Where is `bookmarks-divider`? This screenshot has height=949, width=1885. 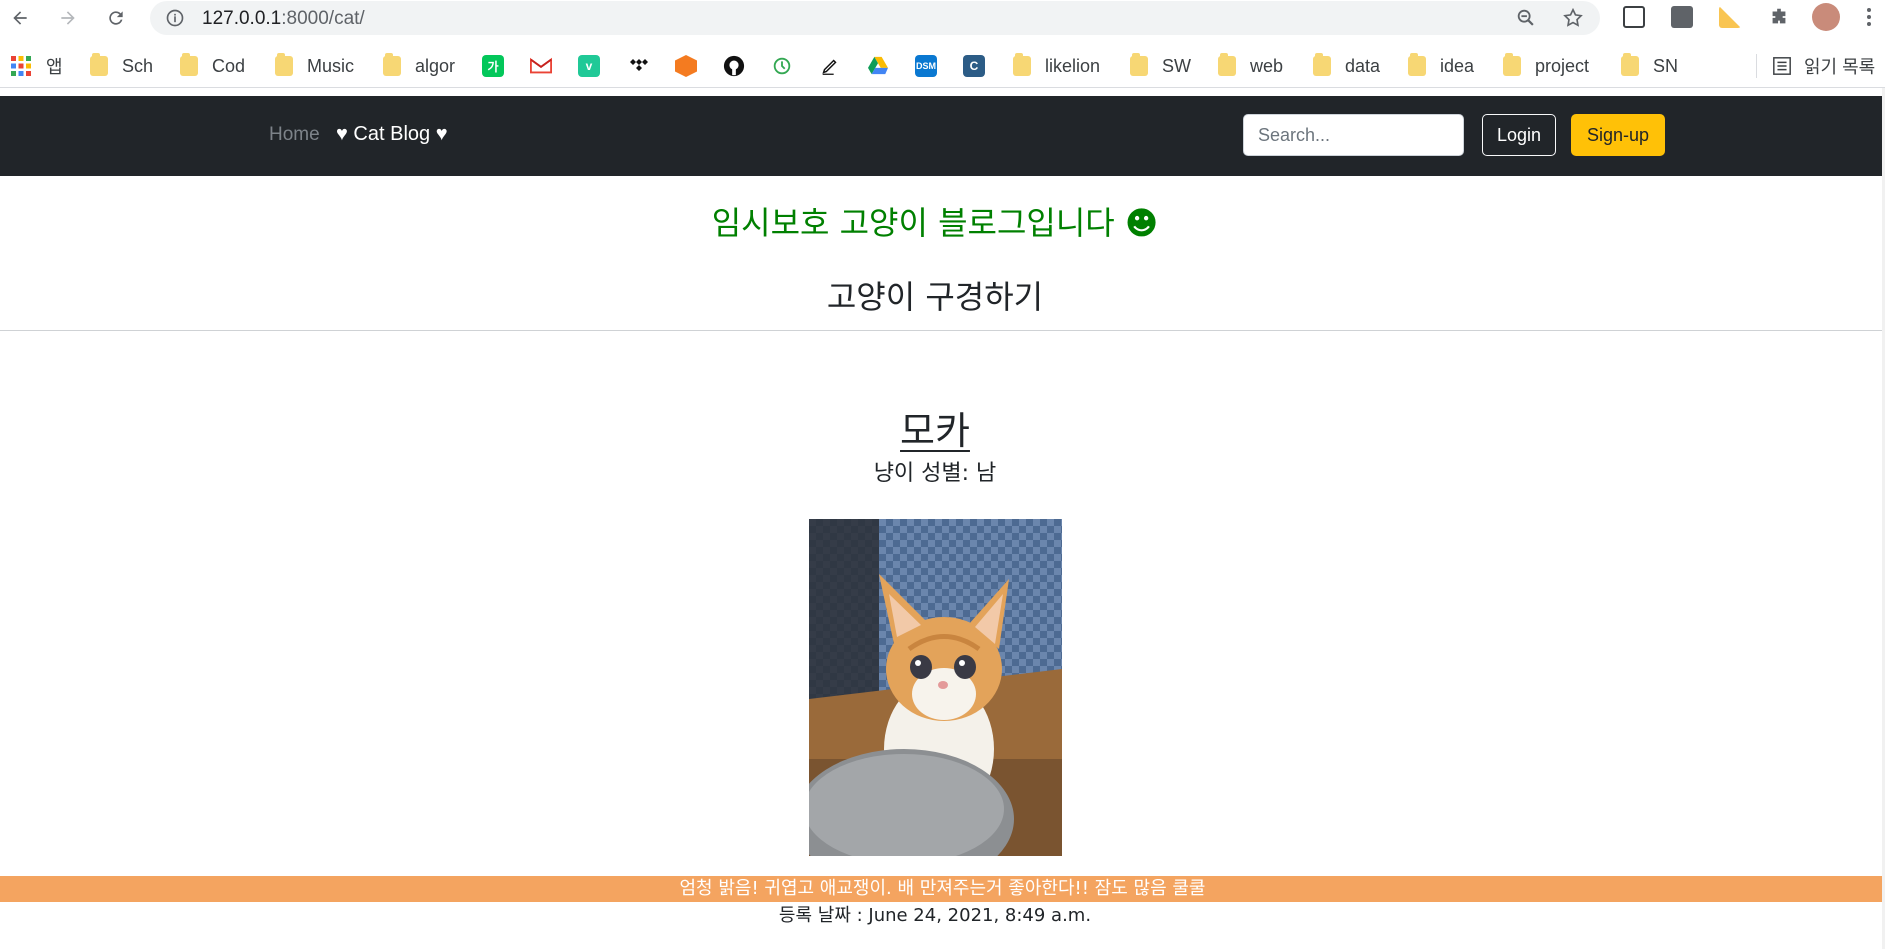
bookmarks-divider is located at coordinates (1756, 66).